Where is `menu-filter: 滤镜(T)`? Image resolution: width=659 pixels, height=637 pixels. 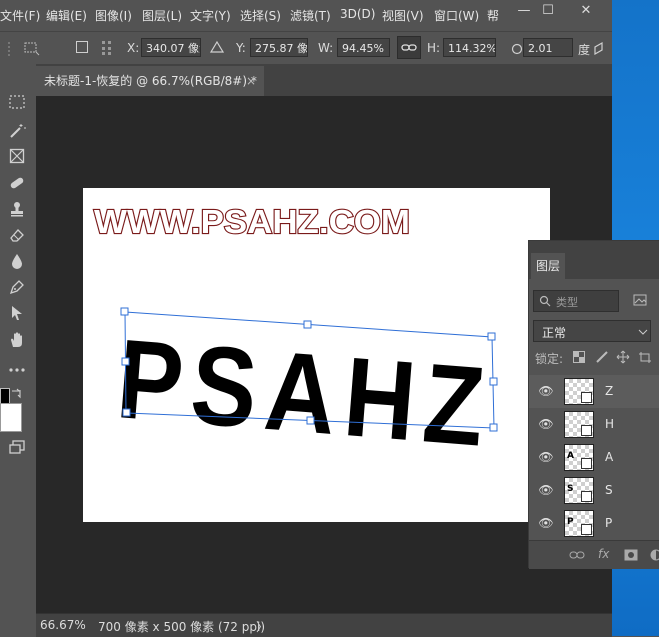
menu-filter: 滤镜(T) is located at coordinates (310, 15).